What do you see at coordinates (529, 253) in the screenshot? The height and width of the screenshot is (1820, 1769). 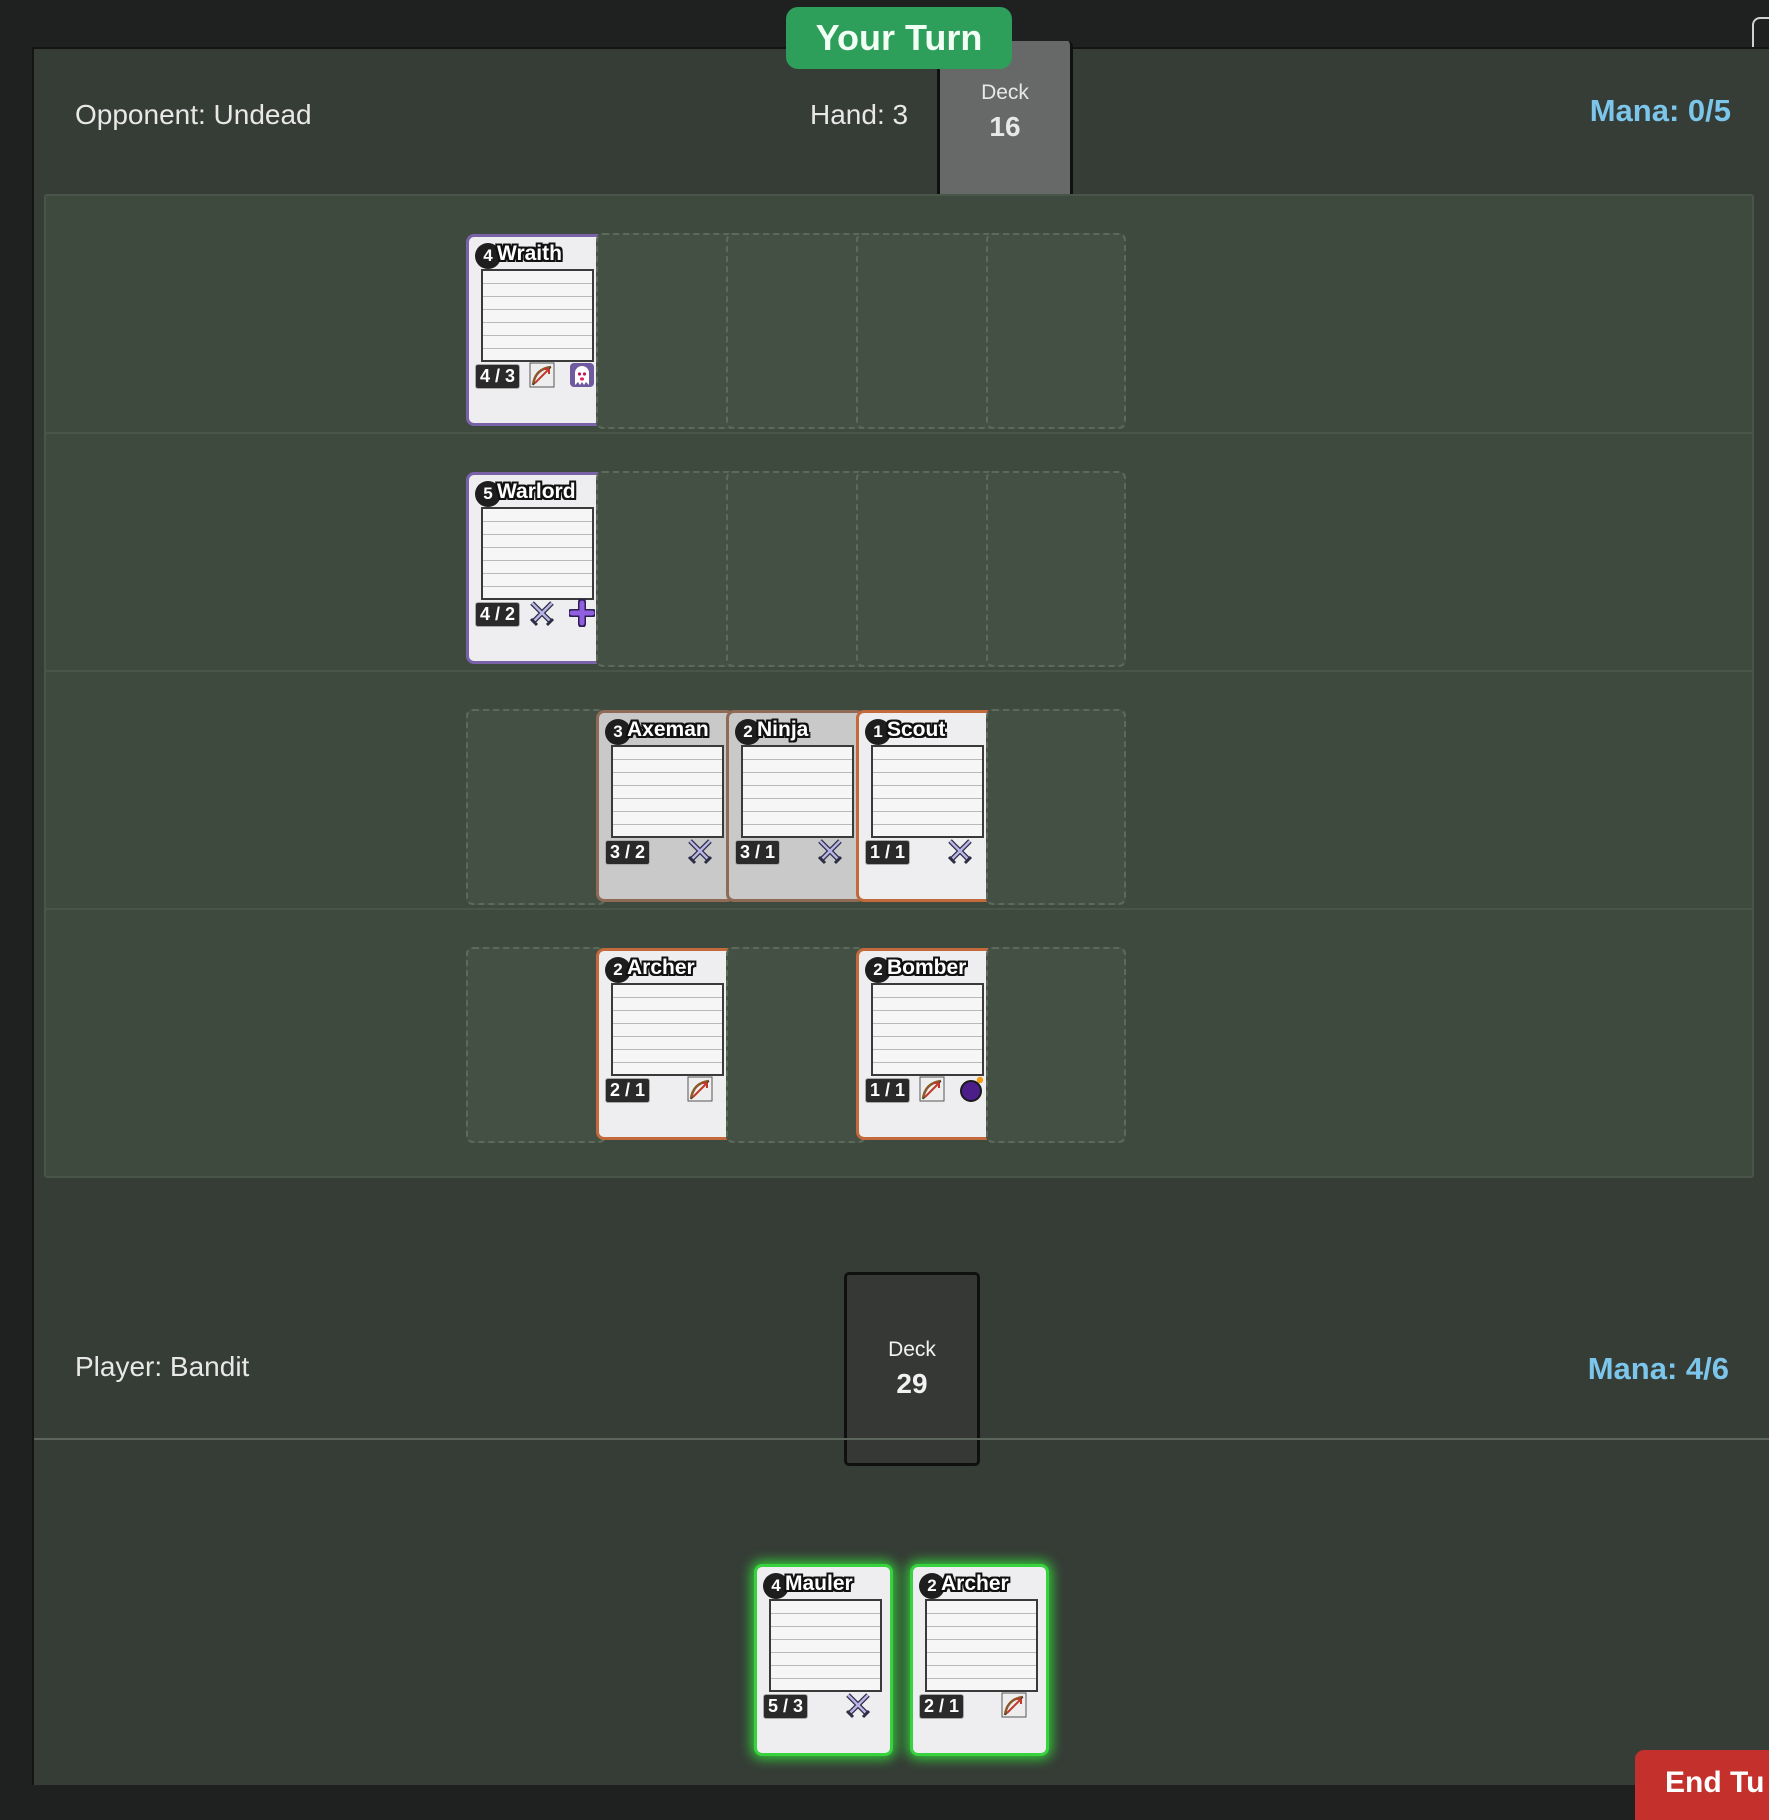 I see `card-name: Wraith` at bounding box center [529, 253].